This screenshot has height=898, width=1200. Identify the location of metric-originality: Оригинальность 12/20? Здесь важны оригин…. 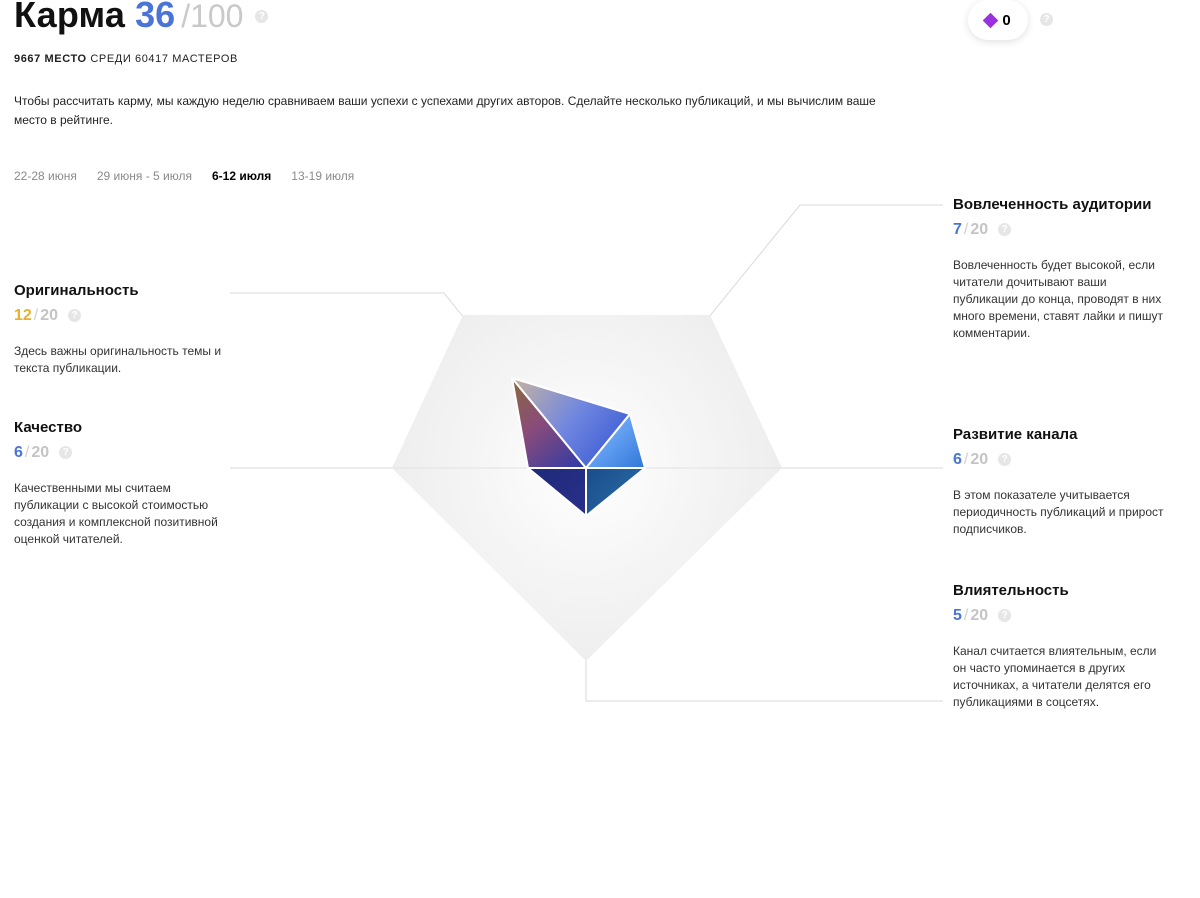
(119, 329).